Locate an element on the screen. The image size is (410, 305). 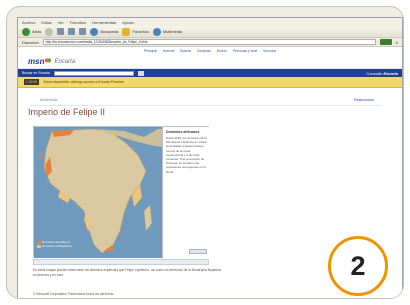
favorites-button: Favoritos is located at coordinates (135, 31).